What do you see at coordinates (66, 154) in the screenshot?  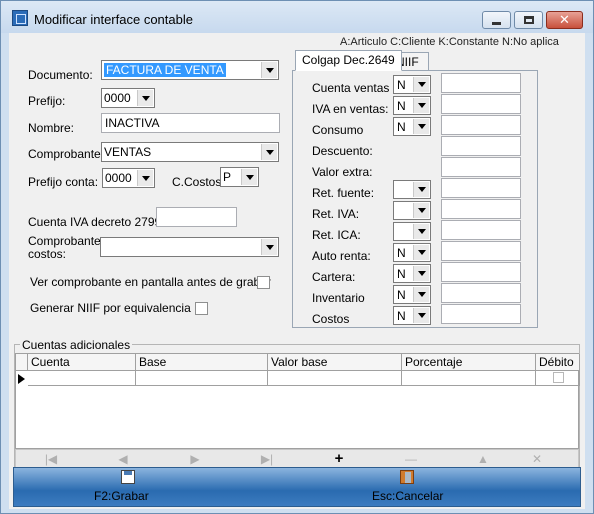 I see `comprobante-label: Comprobante:` at bounding box center [66, 154].